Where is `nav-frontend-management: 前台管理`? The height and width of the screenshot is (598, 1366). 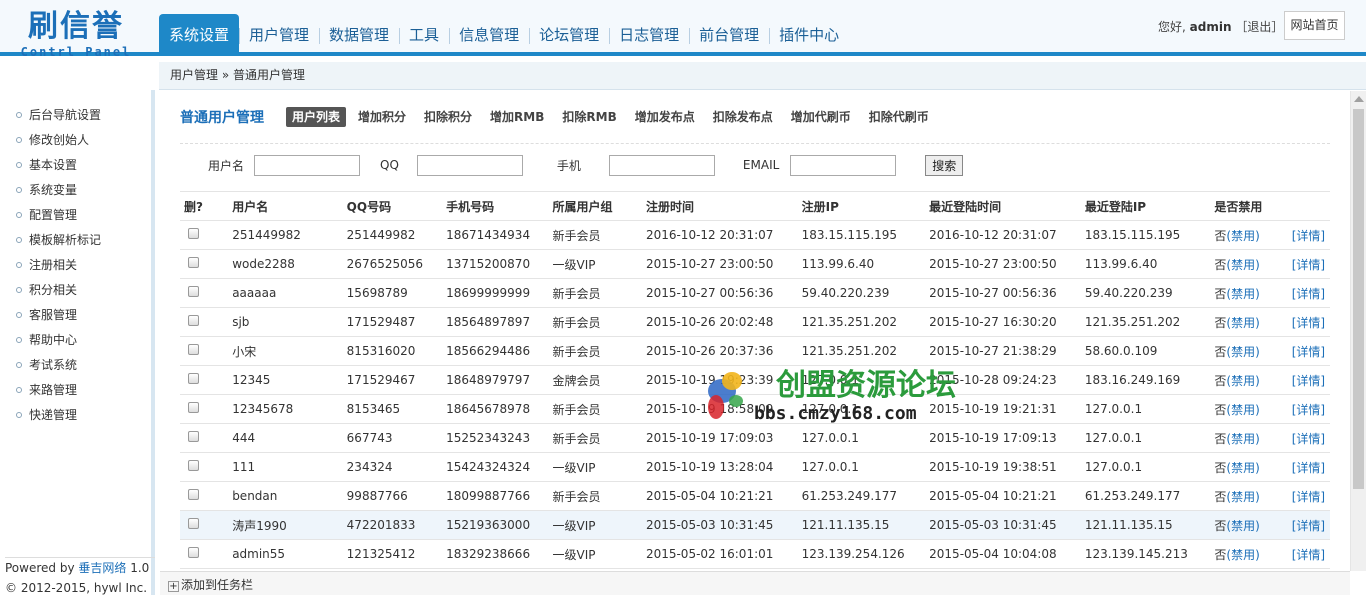
nav-frontend-management: 前台管理 is located at coordinates (729, 33).